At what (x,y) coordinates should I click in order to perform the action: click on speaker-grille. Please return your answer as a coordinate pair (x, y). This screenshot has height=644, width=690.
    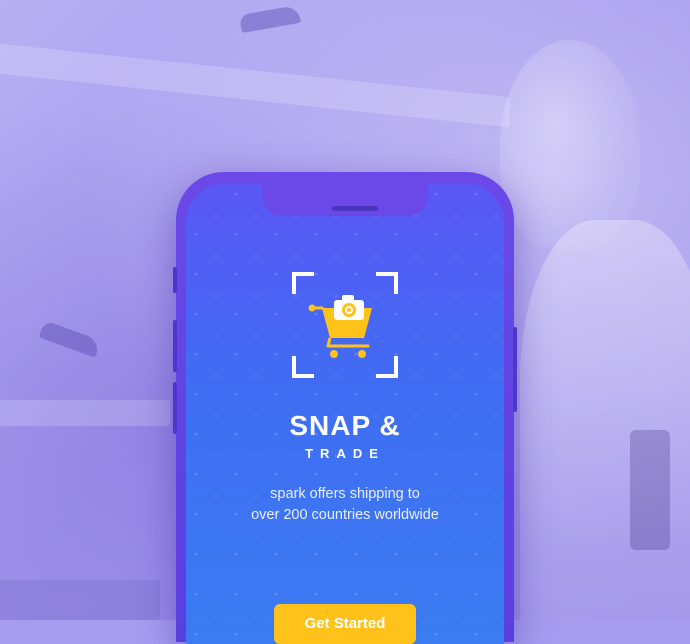
    Looking at the image, I should click on (355, 208).